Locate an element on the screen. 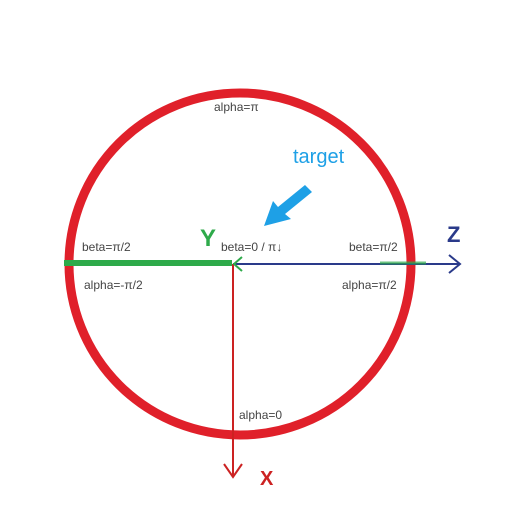 The height and width of the screenshot is (512, 512). axis-label-y: Y is located at coordinates (208, 238).